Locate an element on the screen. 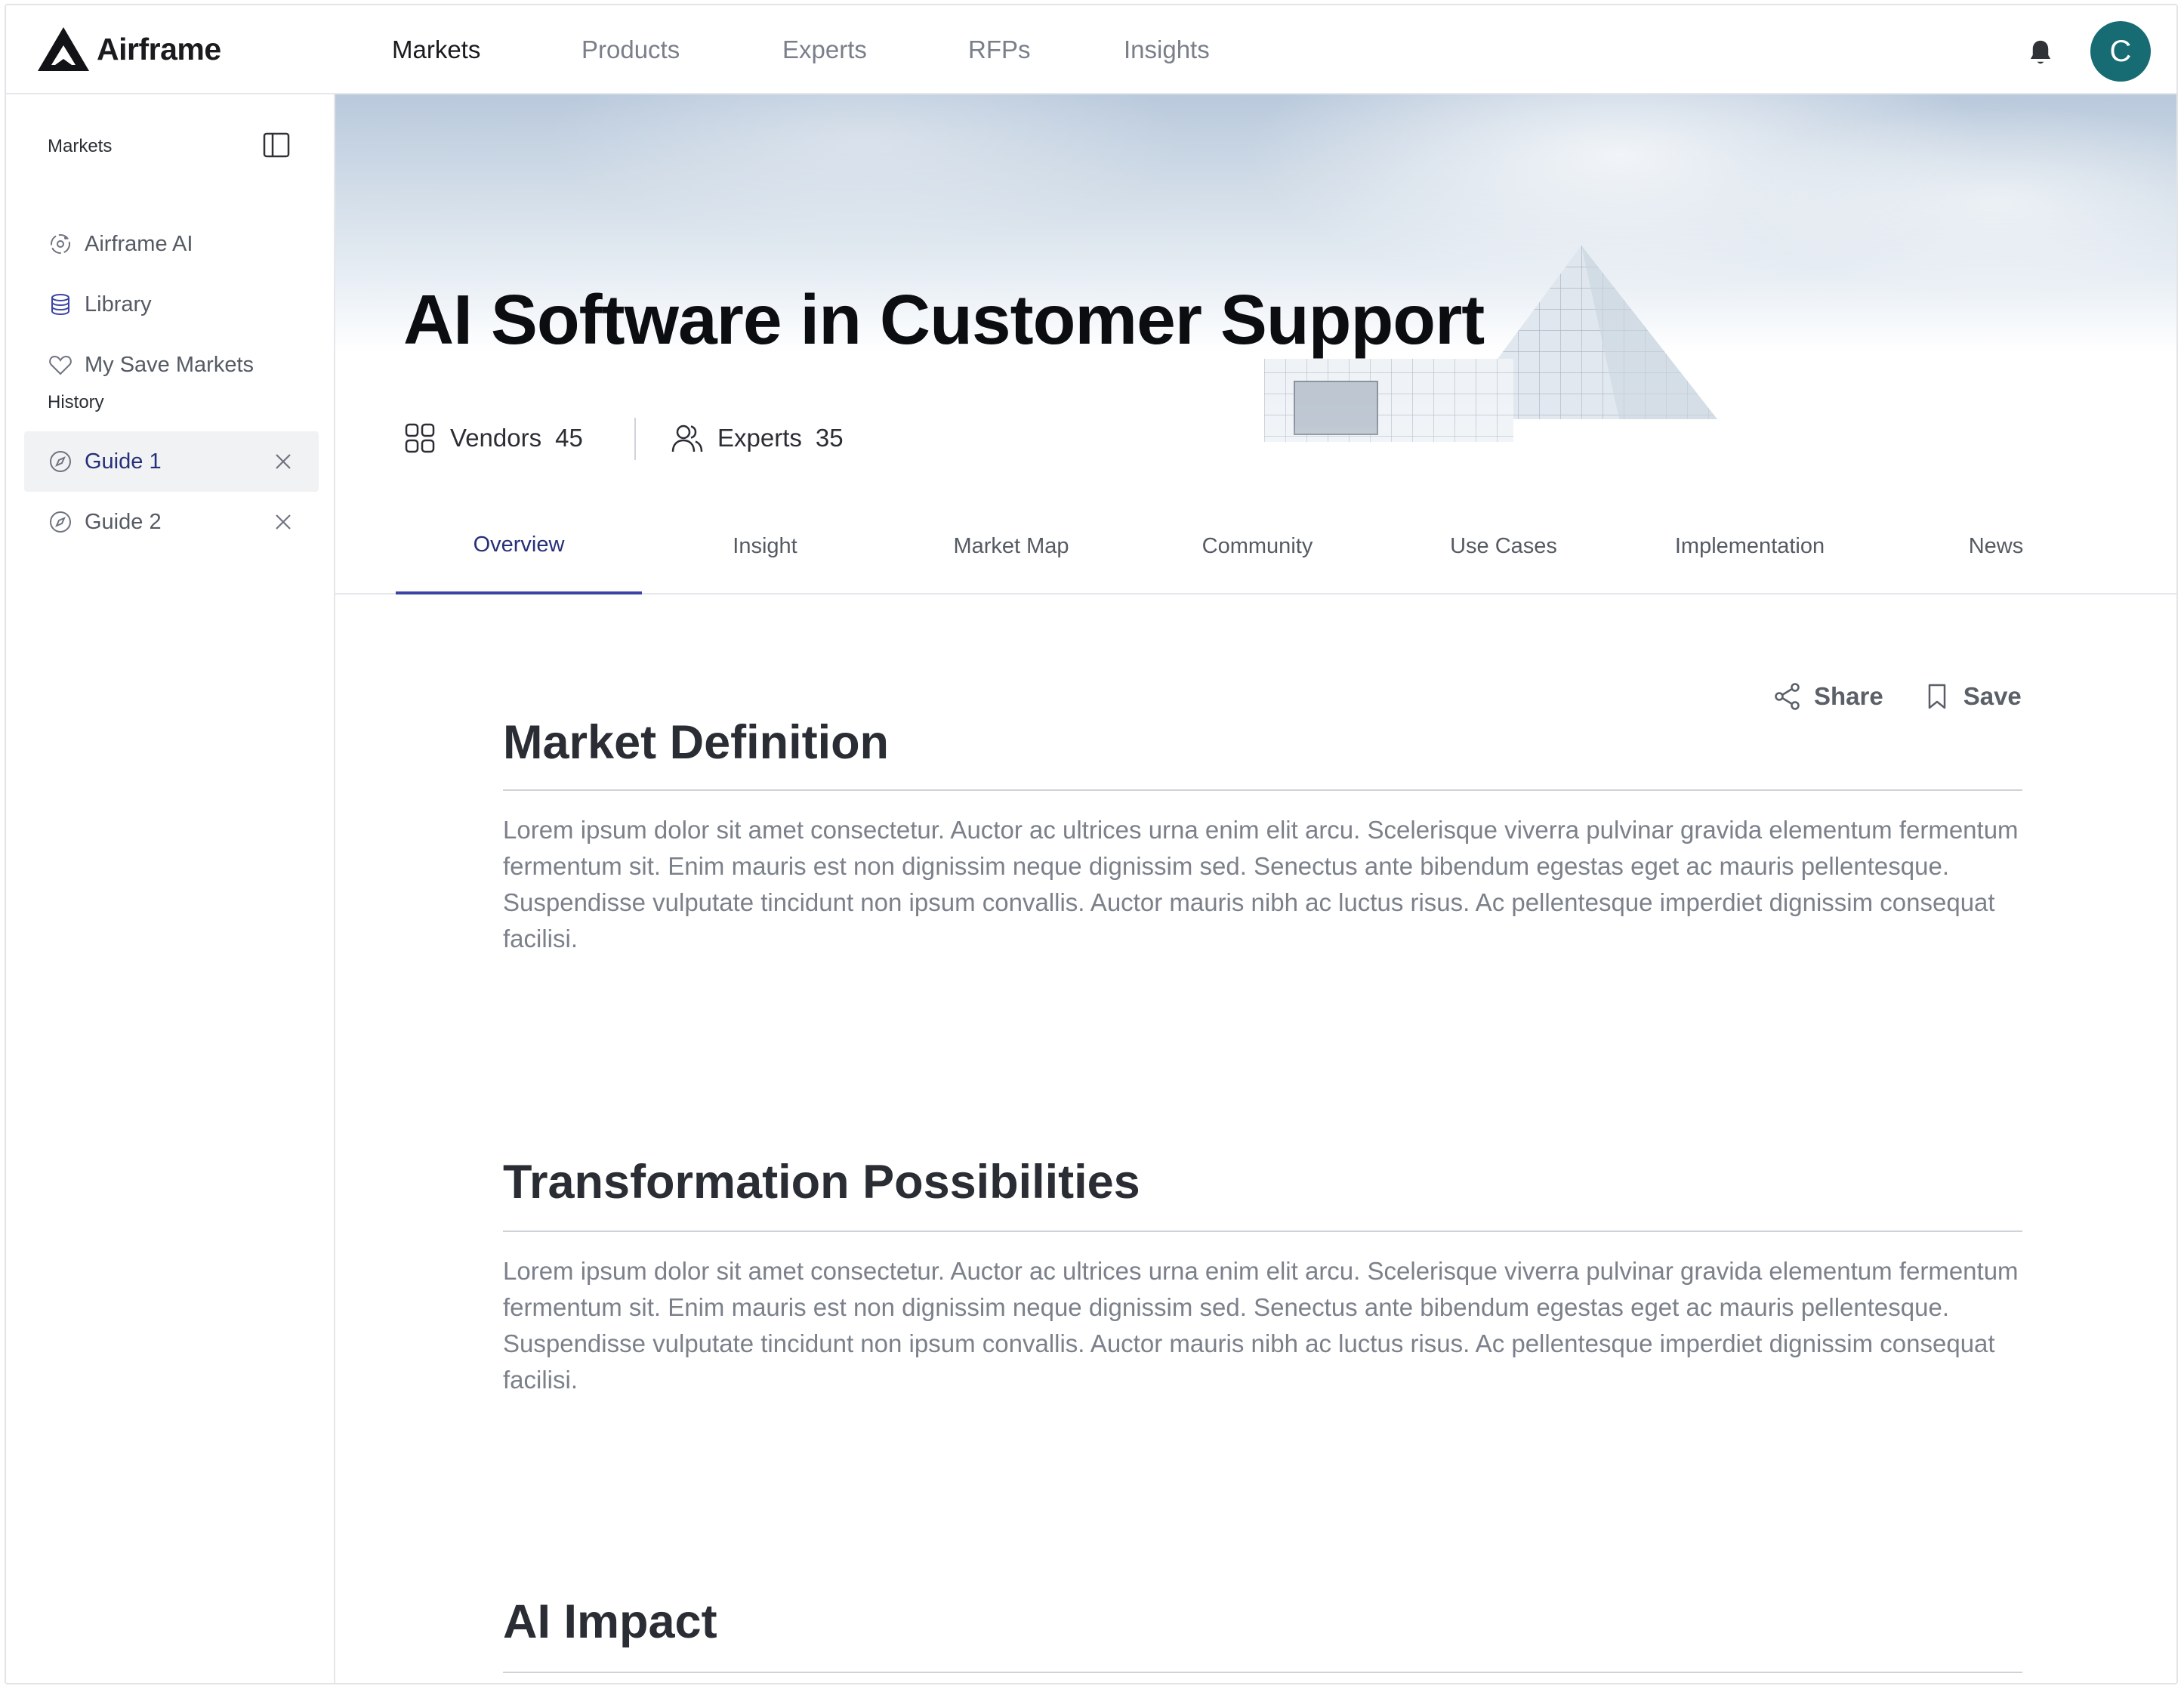 Image resolution: width=2184 pixels, height=1689 pixels. tab-community: Community is located at coordinates (1257, 551).